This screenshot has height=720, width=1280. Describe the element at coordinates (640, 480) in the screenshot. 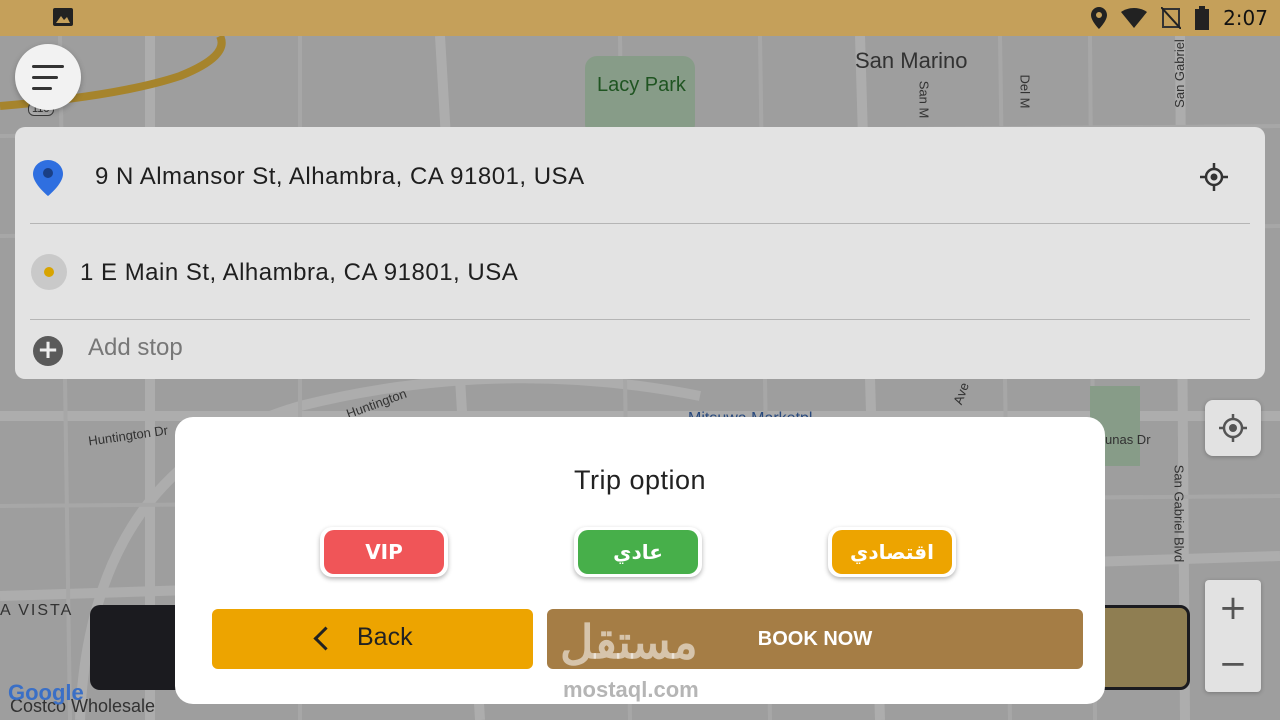

I see `dialog-title: Trip option` at that location.